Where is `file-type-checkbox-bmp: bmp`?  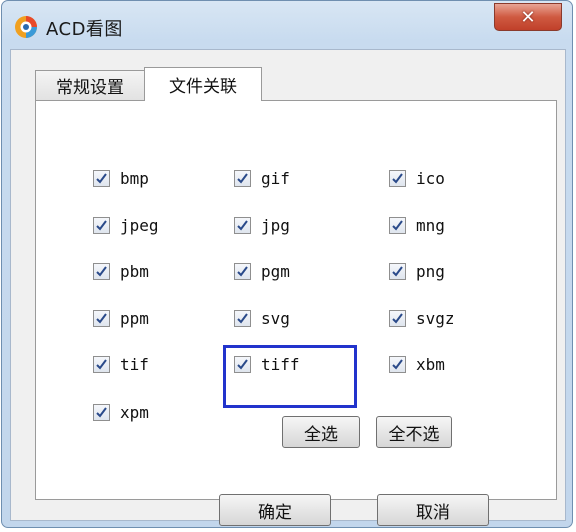 file-type-checkbox-bmp: bmp is located at coordinates (121, 178).